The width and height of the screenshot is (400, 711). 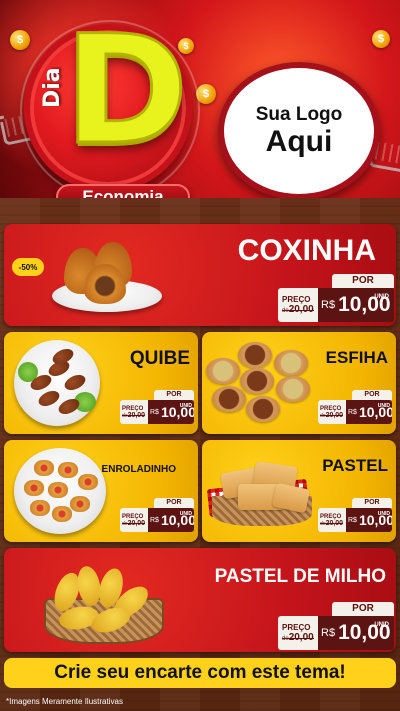 I want to click on disclaimer-note: *Imagens Meramente Ilustrativas, so click(x=64, y=701).